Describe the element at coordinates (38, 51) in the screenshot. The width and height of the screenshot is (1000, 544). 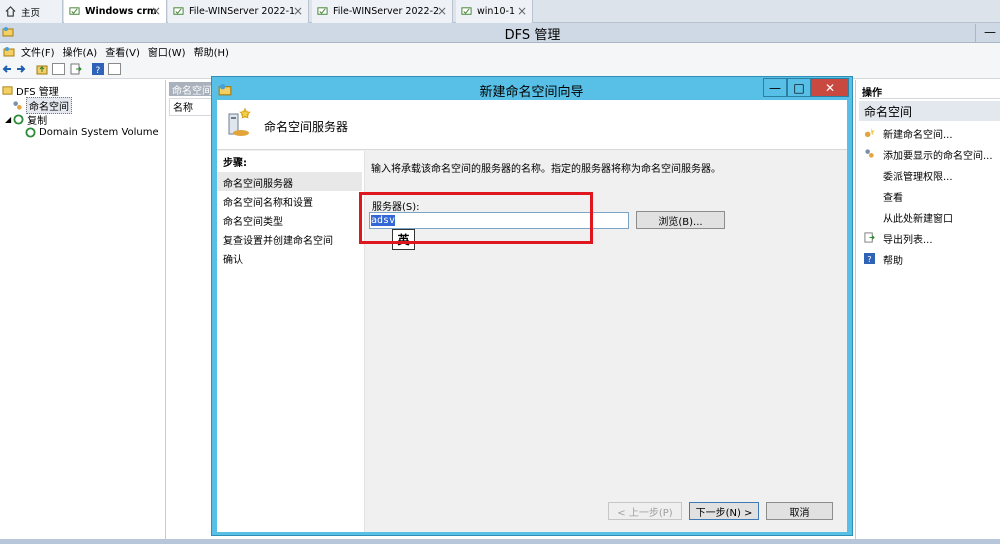
I see `menu-file: 文件(F)` at that location.